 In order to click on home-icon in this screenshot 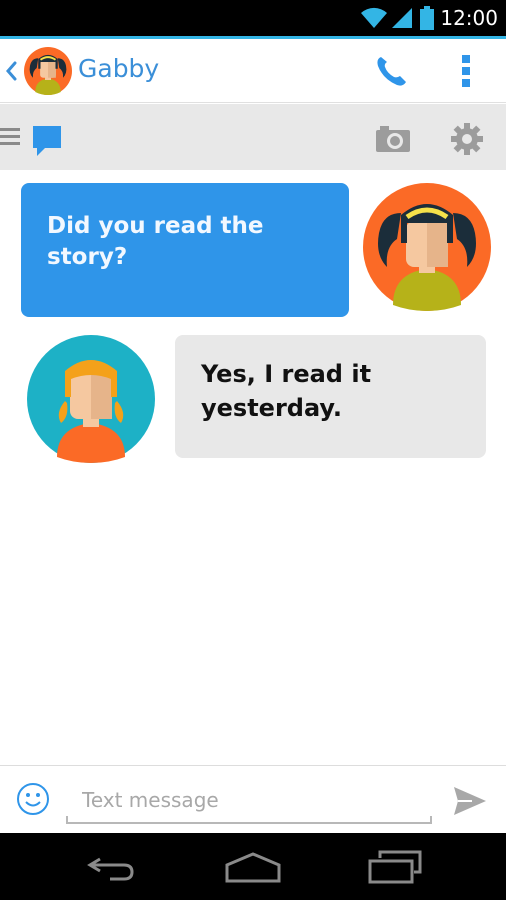, I will do `click(253, 867)`.